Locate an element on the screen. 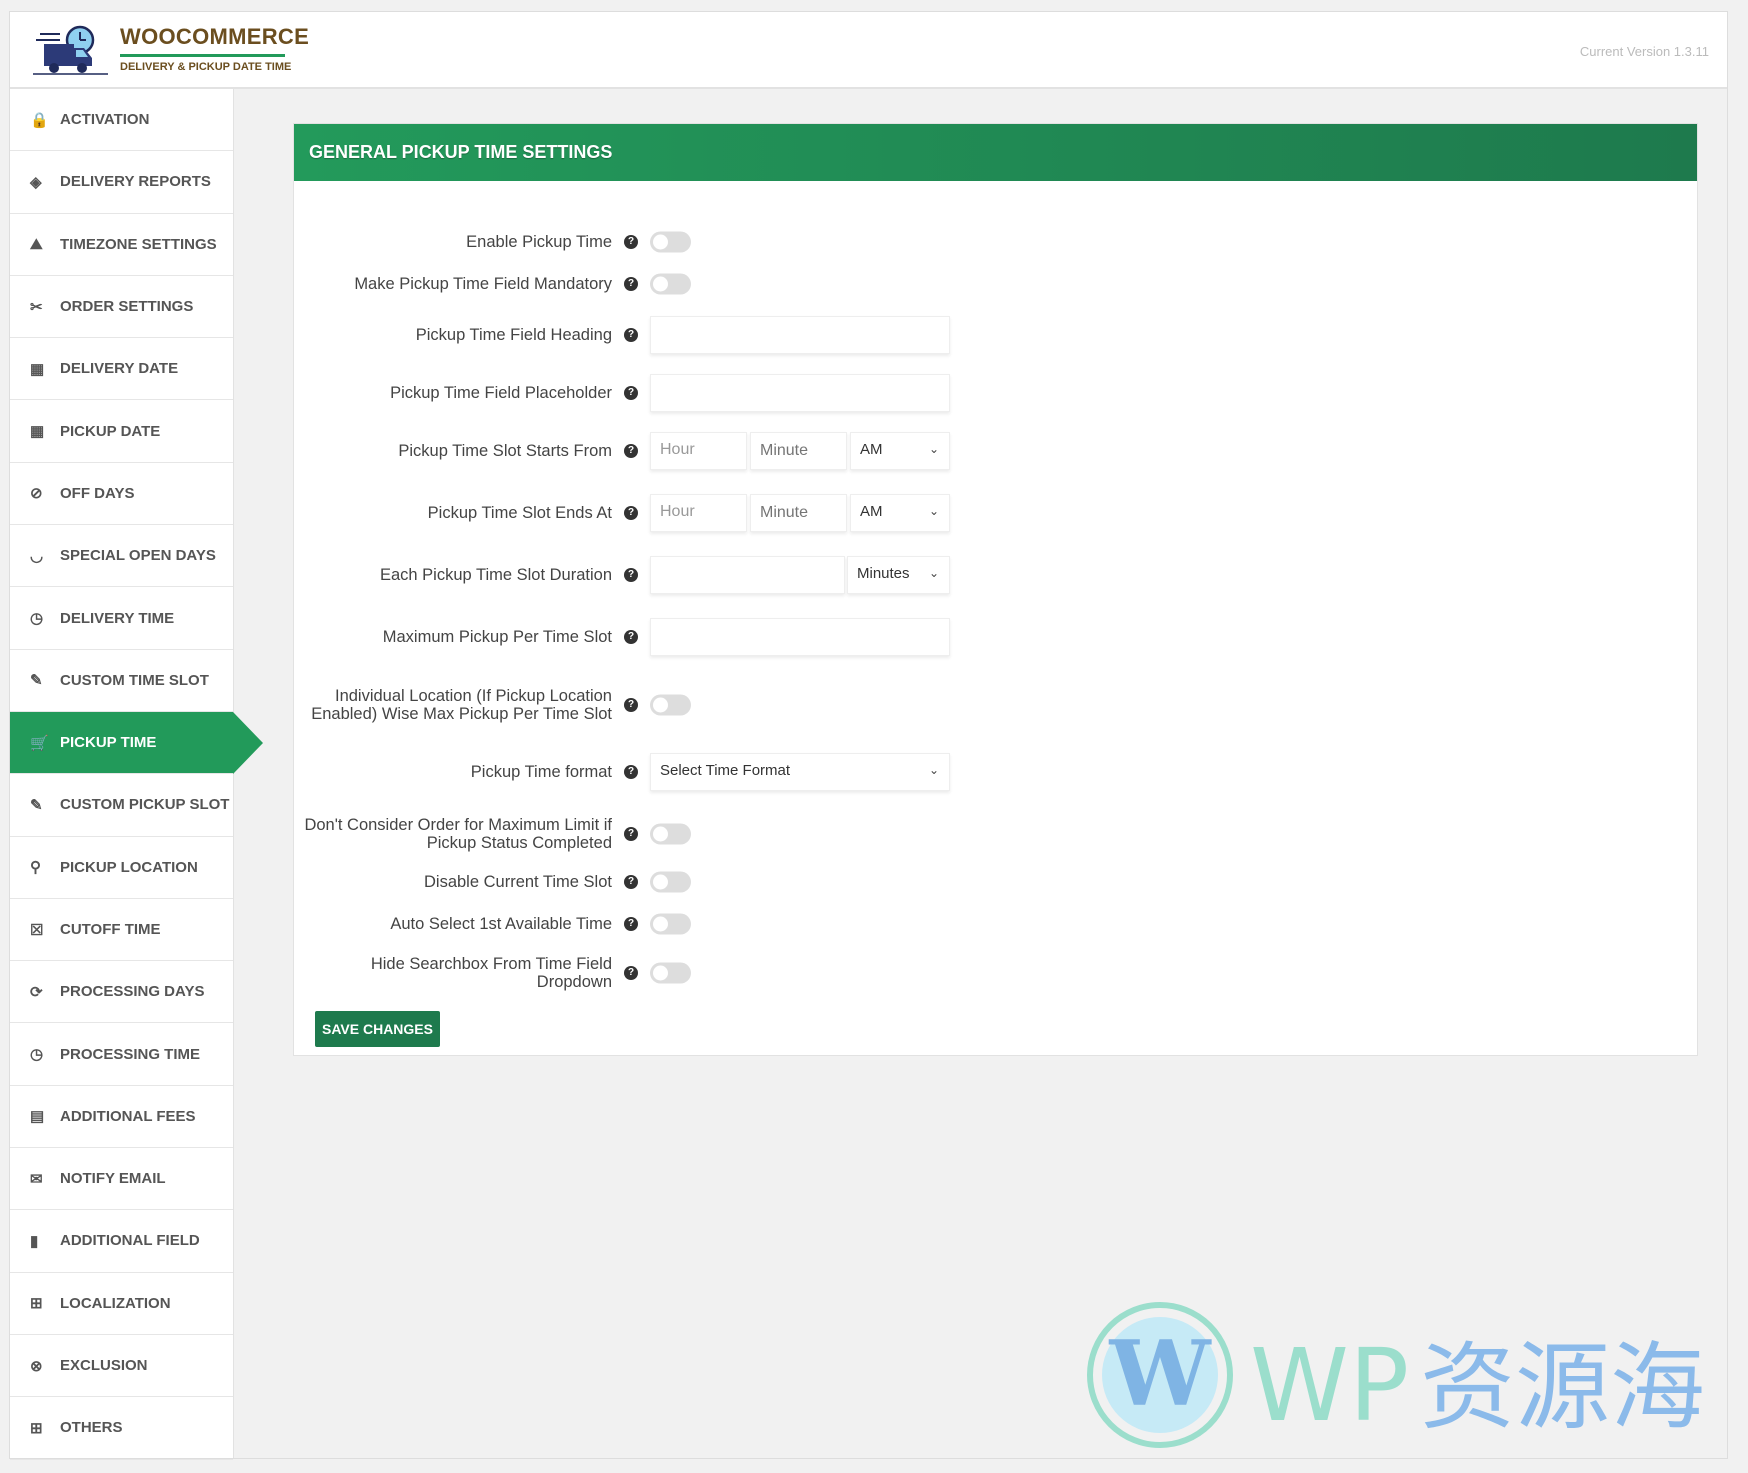 Image resolution: width=1748 pixels, height=1473 pixels. sidebar-item-additional-fees: ▤ ADDITIONAL FEES is located at coordinates (121, 1117).